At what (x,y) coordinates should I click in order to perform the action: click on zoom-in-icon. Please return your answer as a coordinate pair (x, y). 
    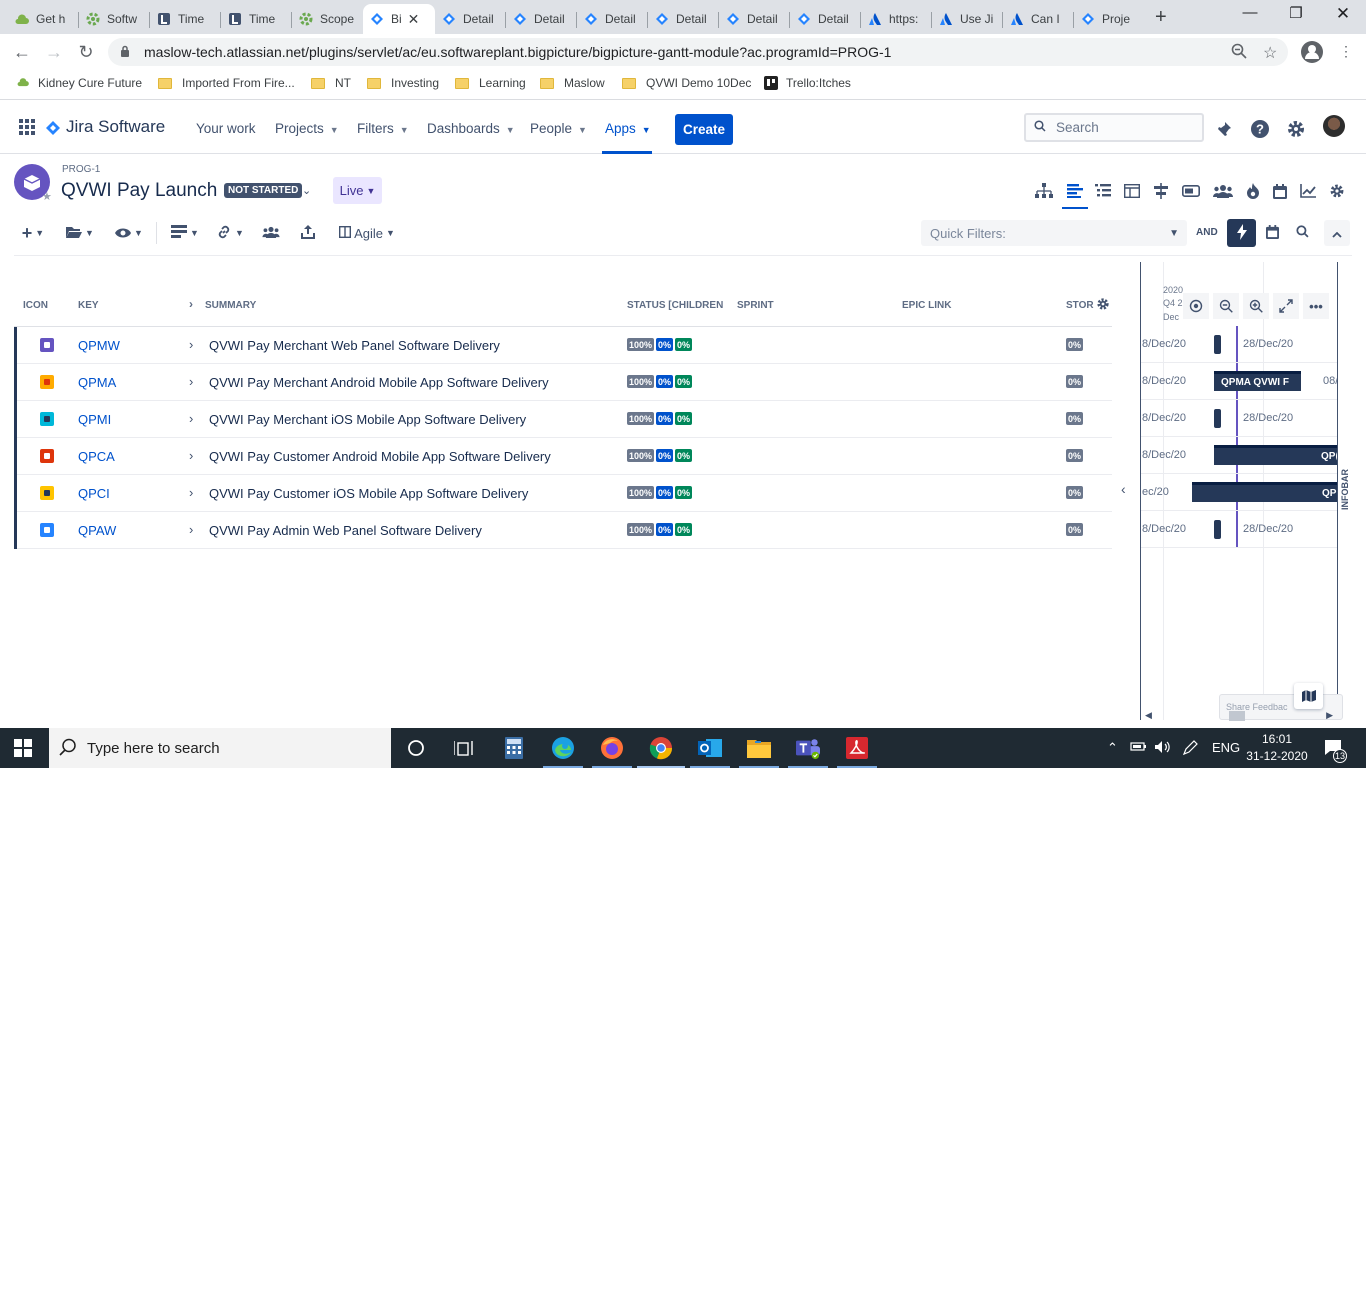
    Looking at the image, I should click on (1256, 306).